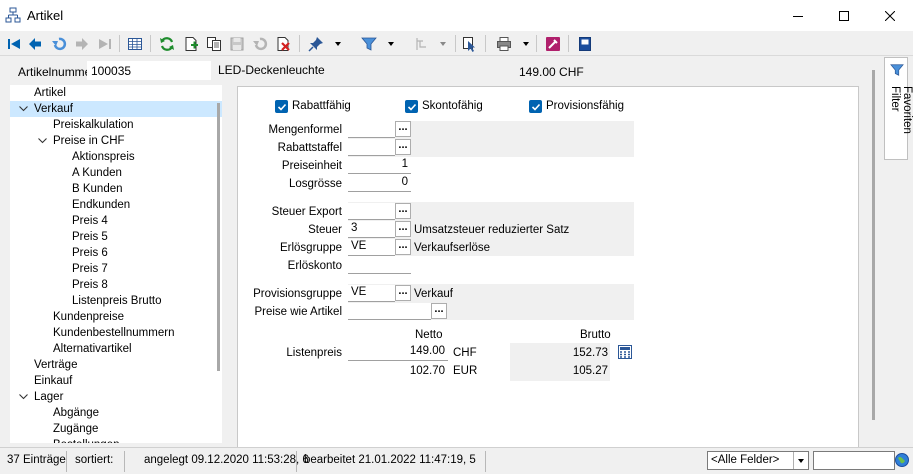 The width and height of the screenshot is (913, 474). What do you see at coordinates (116, 333) in the screenshot?
I see `tree-item: Kundenbestellnummern` at bounding box center [116, 333].